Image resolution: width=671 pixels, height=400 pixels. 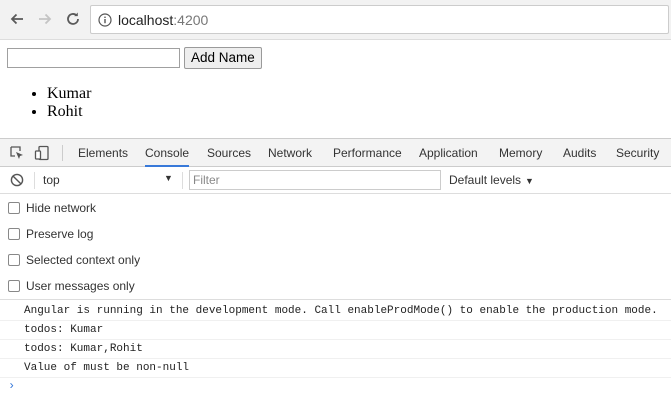 What do you see at coordinates (448, 153) in the screenshot?
I see `tab-application: Application` at bounding box center [448, 153].